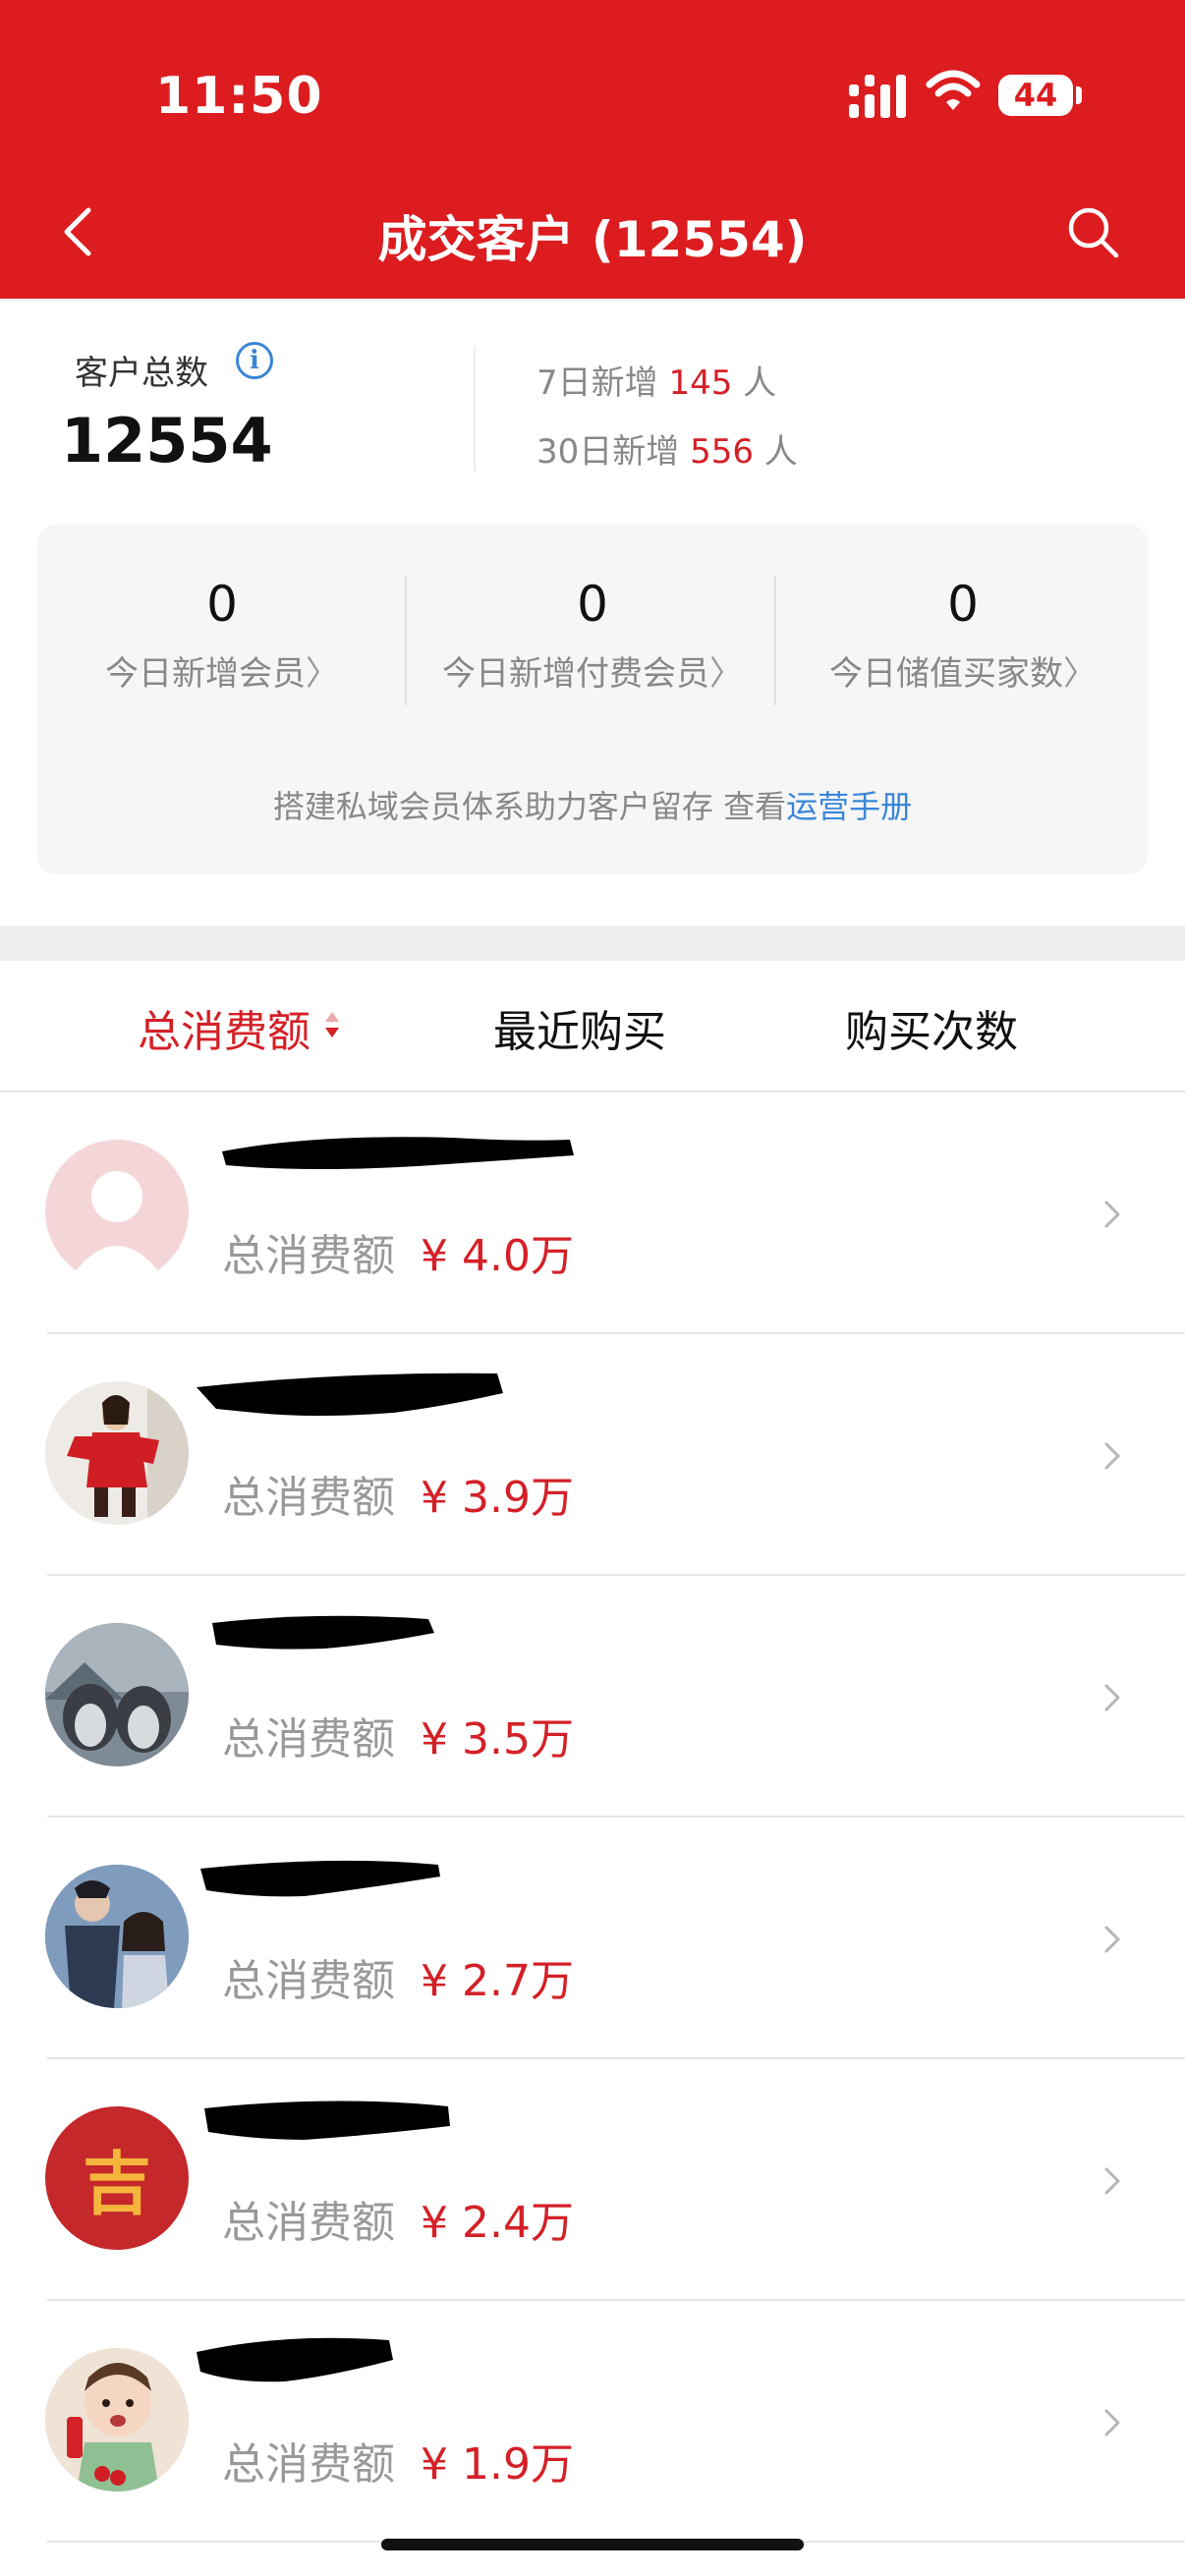  What do you see at coordinates (117, 1694) in the screenshot?
I see `penguins-avatar` at bounding box center [117, 1694].